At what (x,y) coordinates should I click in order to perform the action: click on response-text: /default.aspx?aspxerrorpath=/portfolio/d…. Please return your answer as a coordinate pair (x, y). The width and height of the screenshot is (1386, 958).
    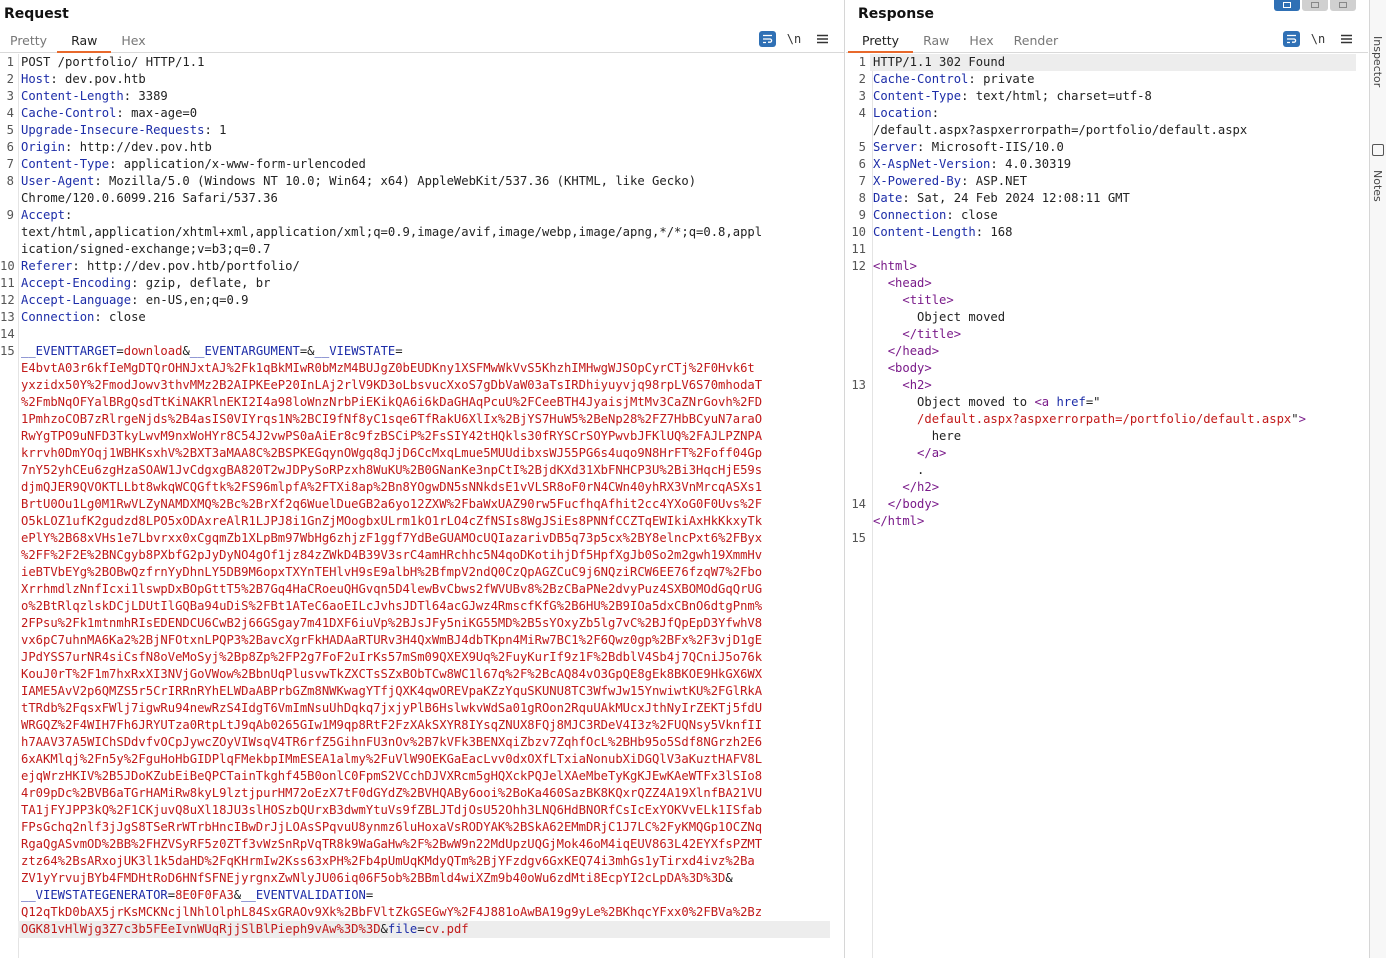
    Looking at the image, I should click on (1060, 130).